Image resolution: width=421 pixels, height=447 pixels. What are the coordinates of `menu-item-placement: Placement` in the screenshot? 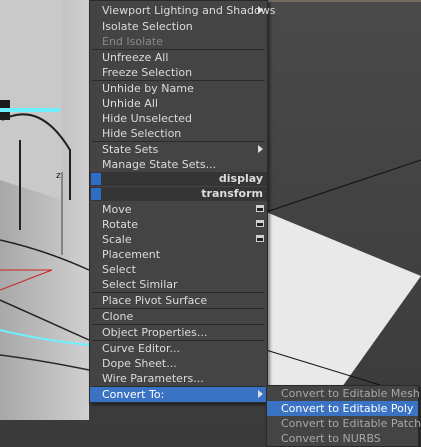 It's located at (178, 254).